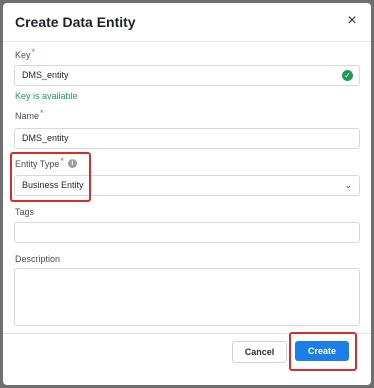 The image size is (374, 388). What do you see at coordinates (45, 75) in the screenshot?
I see `key-input-value: DMS_entity` at bounding box center [45, 75].